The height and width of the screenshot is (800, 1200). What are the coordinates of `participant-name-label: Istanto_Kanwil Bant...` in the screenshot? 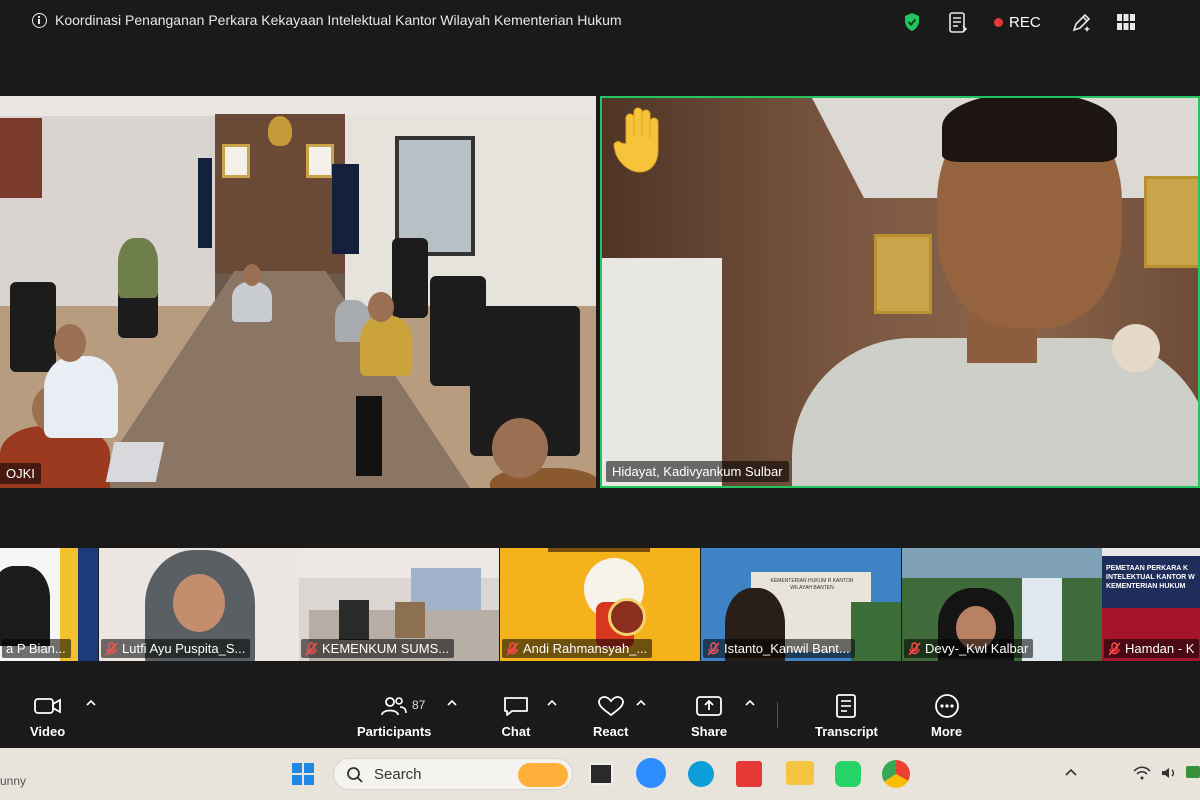 It's located at (779, 648).